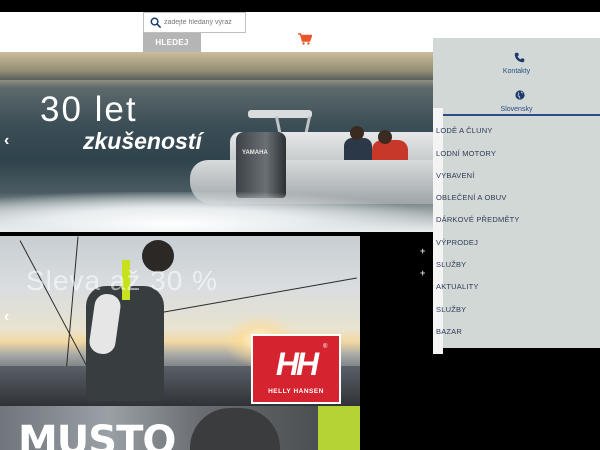  Describe the element at coordinates (89, 109) in the screenshot. I see `hero-title: 30 let` at that location.